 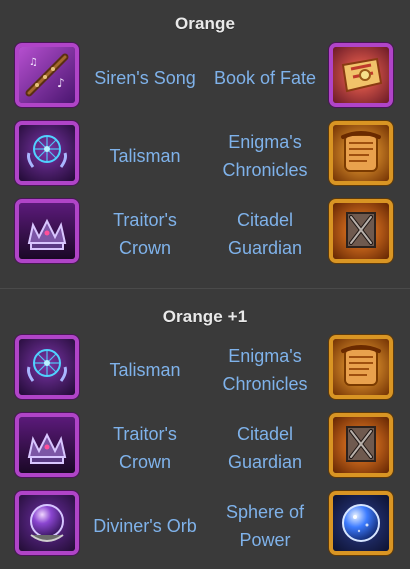 What do you see at coordinates (47, 75) in the screenshot?
I see `siren-song-icon: ♪ ♫` at bounding box center [47, 75].